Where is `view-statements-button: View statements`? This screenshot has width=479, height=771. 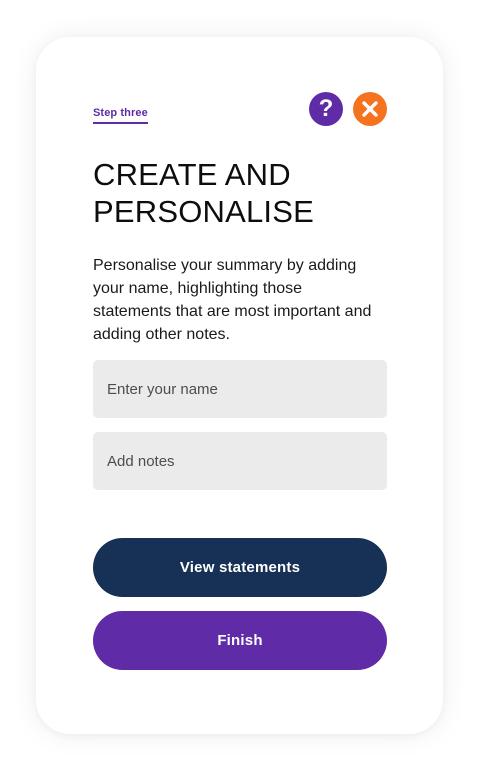 view-statements-button: View statements is located at coordinates (240, 567).